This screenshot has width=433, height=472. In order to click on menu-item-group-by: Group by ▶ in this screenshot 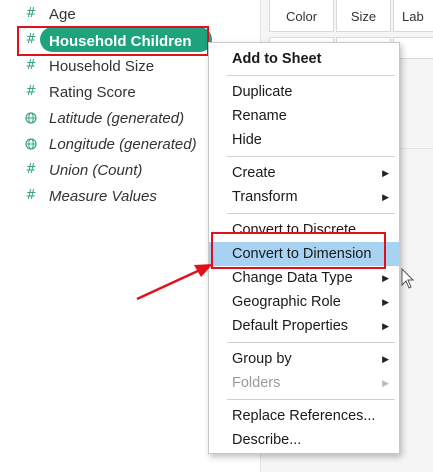, I will do `click(304, 359)`.